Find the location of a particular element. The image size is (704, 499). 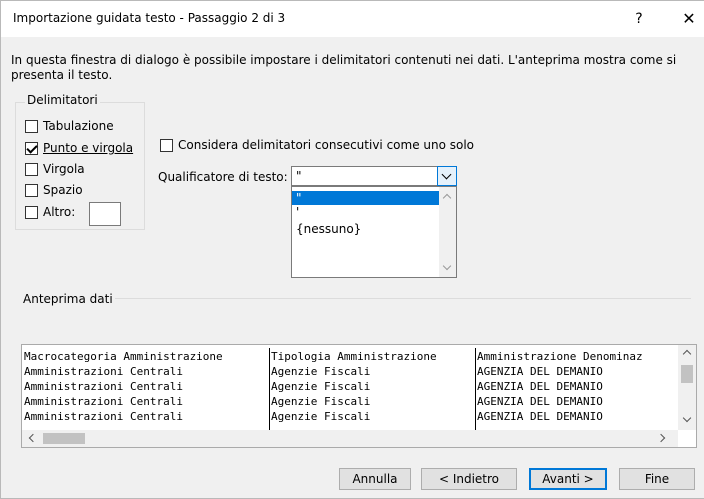

text-qualifier-dropdown-list: " ' {nessuno} is located at coordinates (374, 232).